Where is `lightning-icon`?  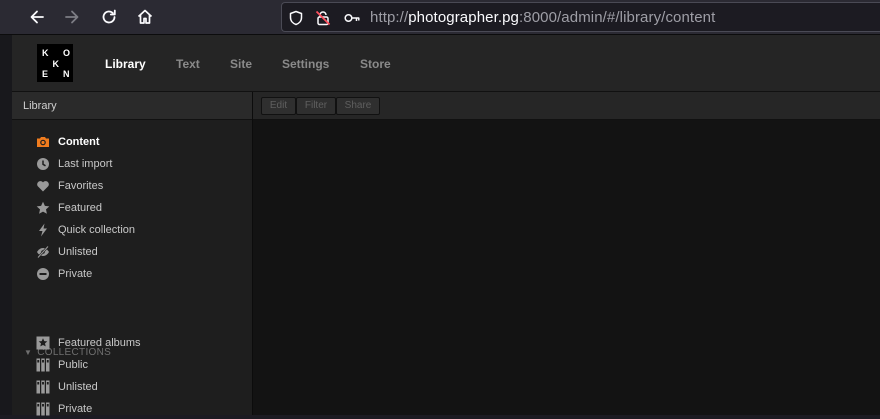 lightning-icon is located at coordinates (43, 230).